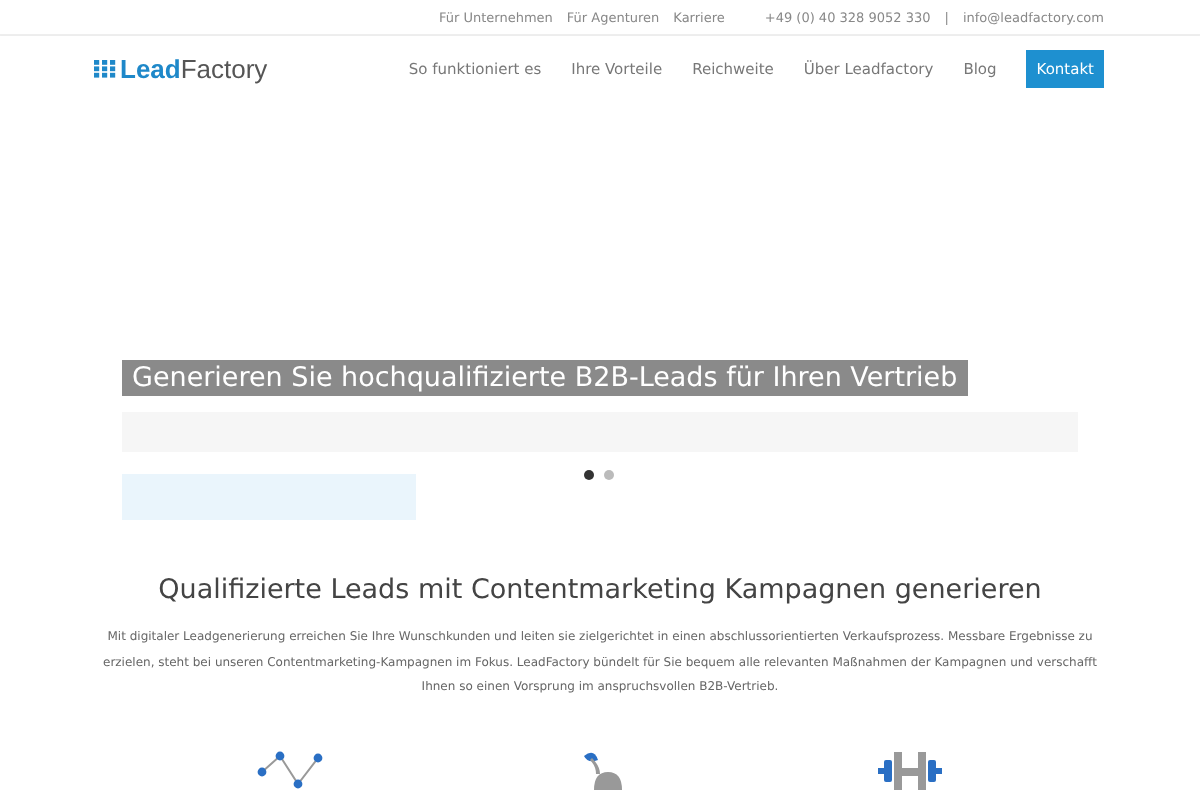 The width and height of the screenshot is (1200, 800). What do you see at coordinates (545, 378) in the screenshot?
I see `hero-headline: Generieren Sie hochqualifizierte B2B-Leads für Ihren Vertrieb` at bounding box center [545, 378].